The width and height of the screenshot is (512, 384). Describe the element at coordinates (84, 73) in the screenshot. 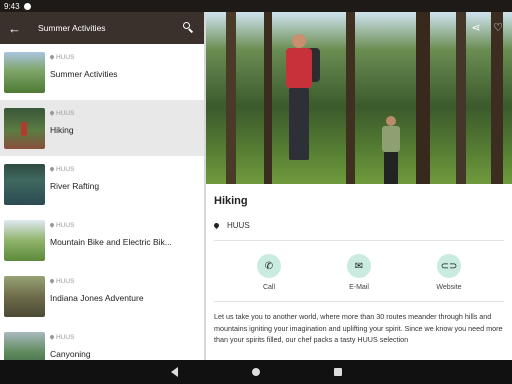

I see `list-item-name: Summer Activities` at that location.